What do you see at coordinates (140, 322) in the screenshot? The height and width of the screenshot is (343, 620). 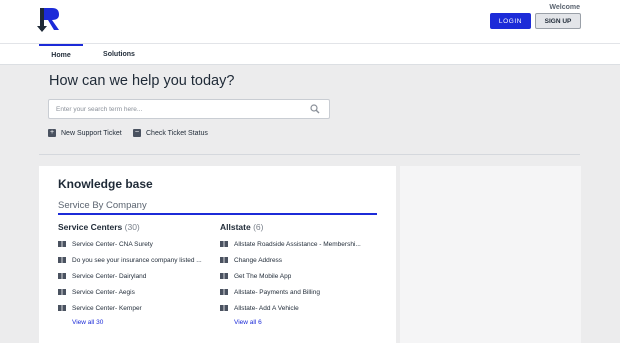 I see `view-all-link: View all 30` at bounding box center [140, 322].